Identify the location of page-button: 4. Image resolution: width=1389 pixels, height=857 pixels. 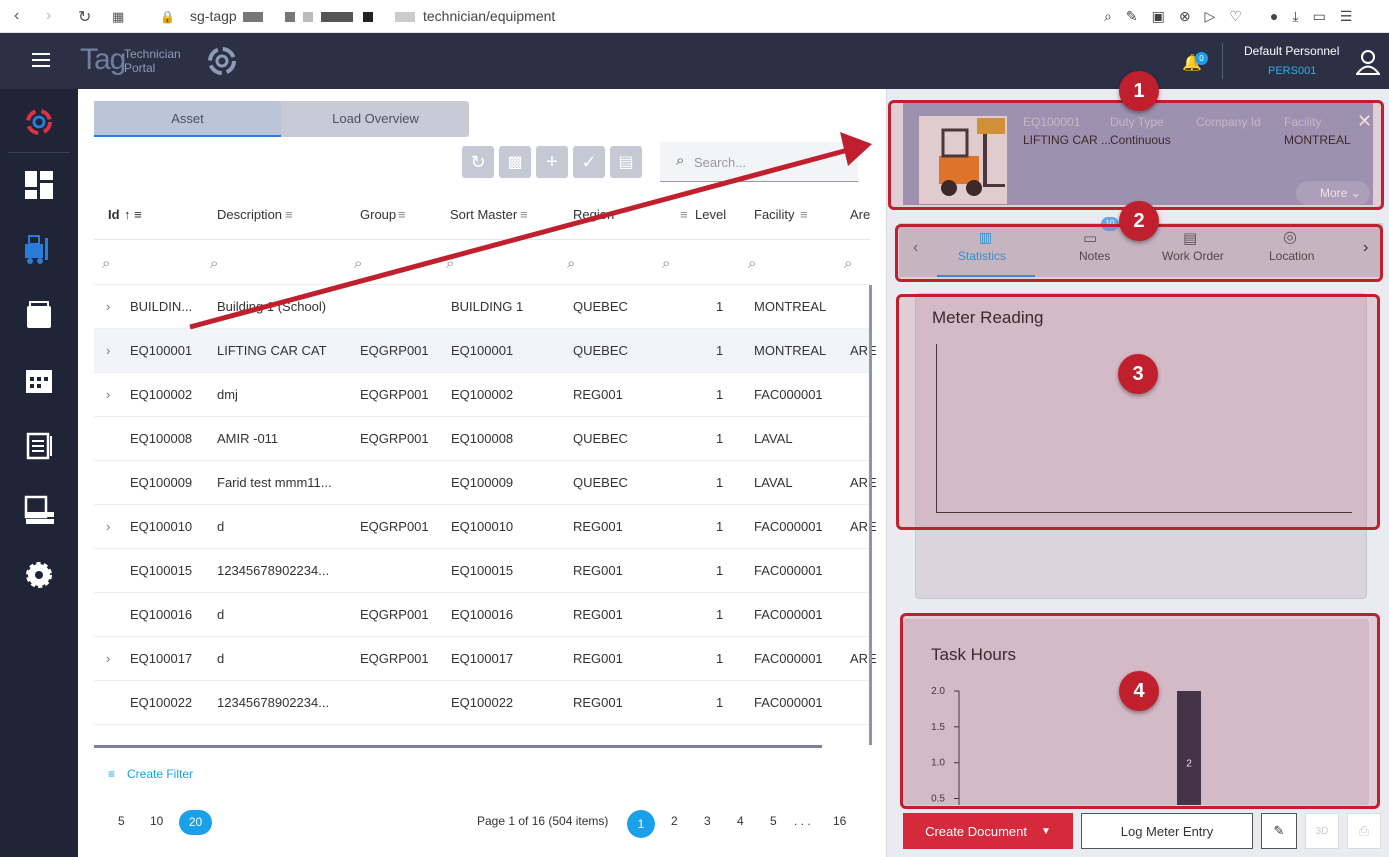
(740, 821).